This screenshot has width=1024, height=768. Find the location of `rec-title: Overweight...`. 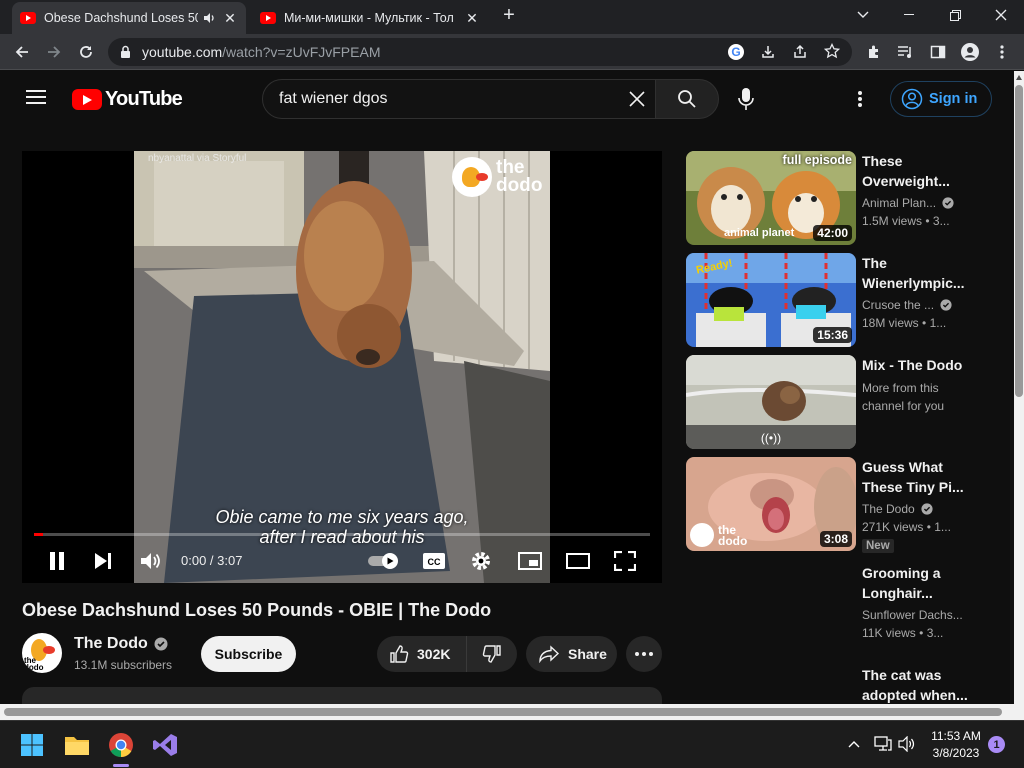

rec-title: Overweight... is located at coordinates (906, 181).